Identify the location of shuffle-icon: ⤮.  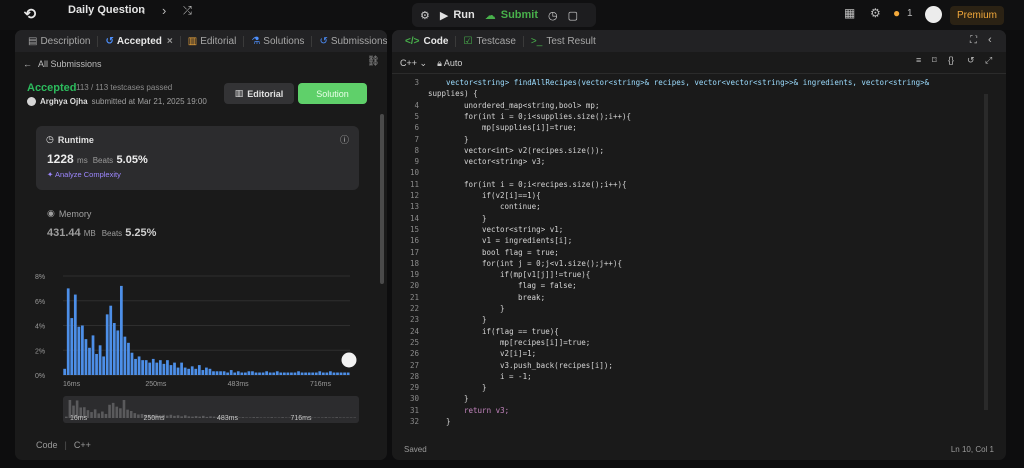
(187, 11).